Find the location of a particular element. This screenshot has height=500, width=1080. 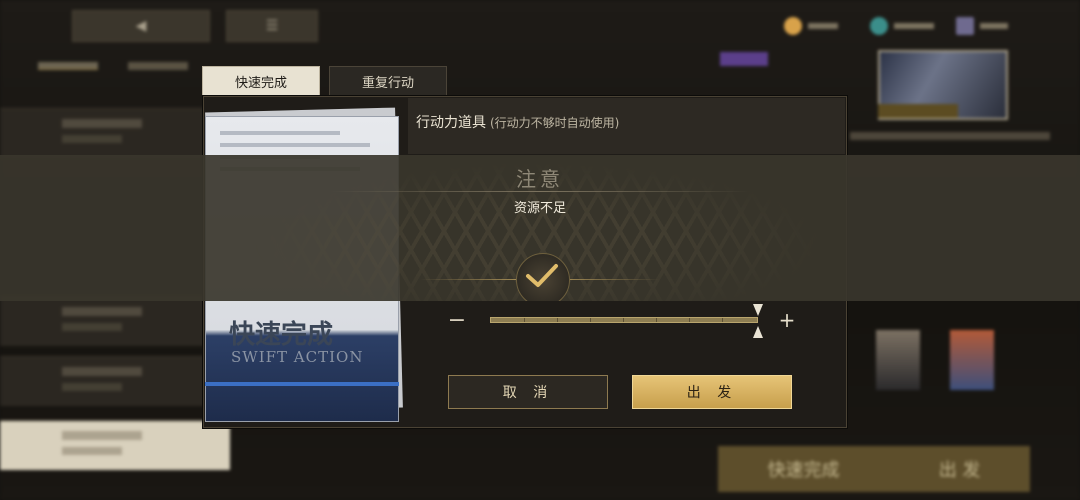

minus-icon: − is located at coordinates (457, 320).